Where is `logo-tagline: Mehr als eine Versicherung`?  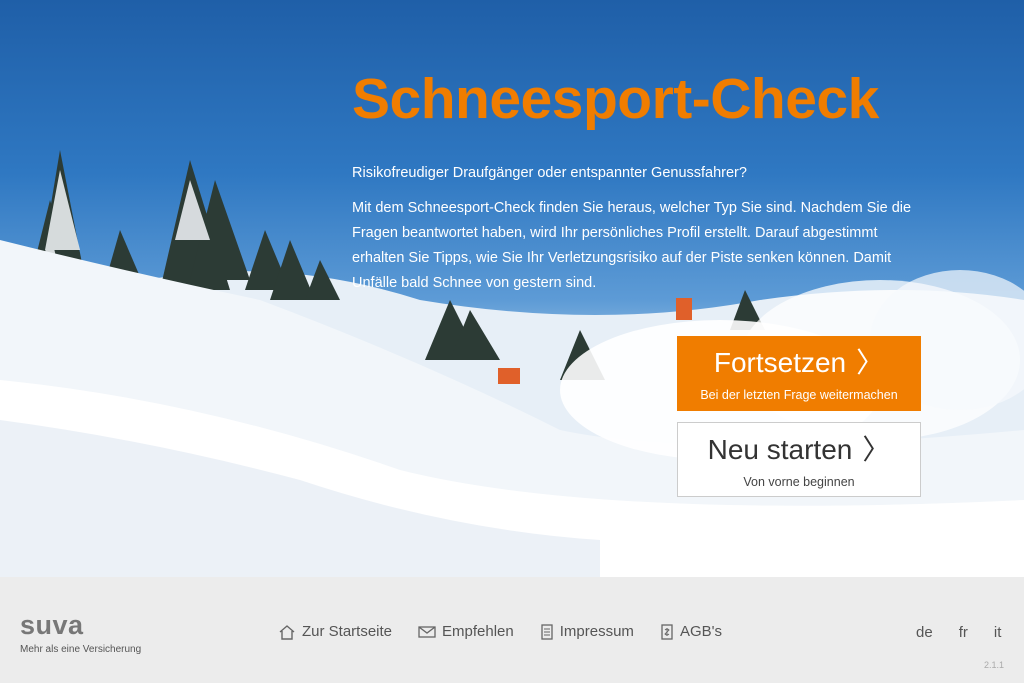
logo-tagline: Mehr als eine Versicherung is located at coordinates (81, 649).